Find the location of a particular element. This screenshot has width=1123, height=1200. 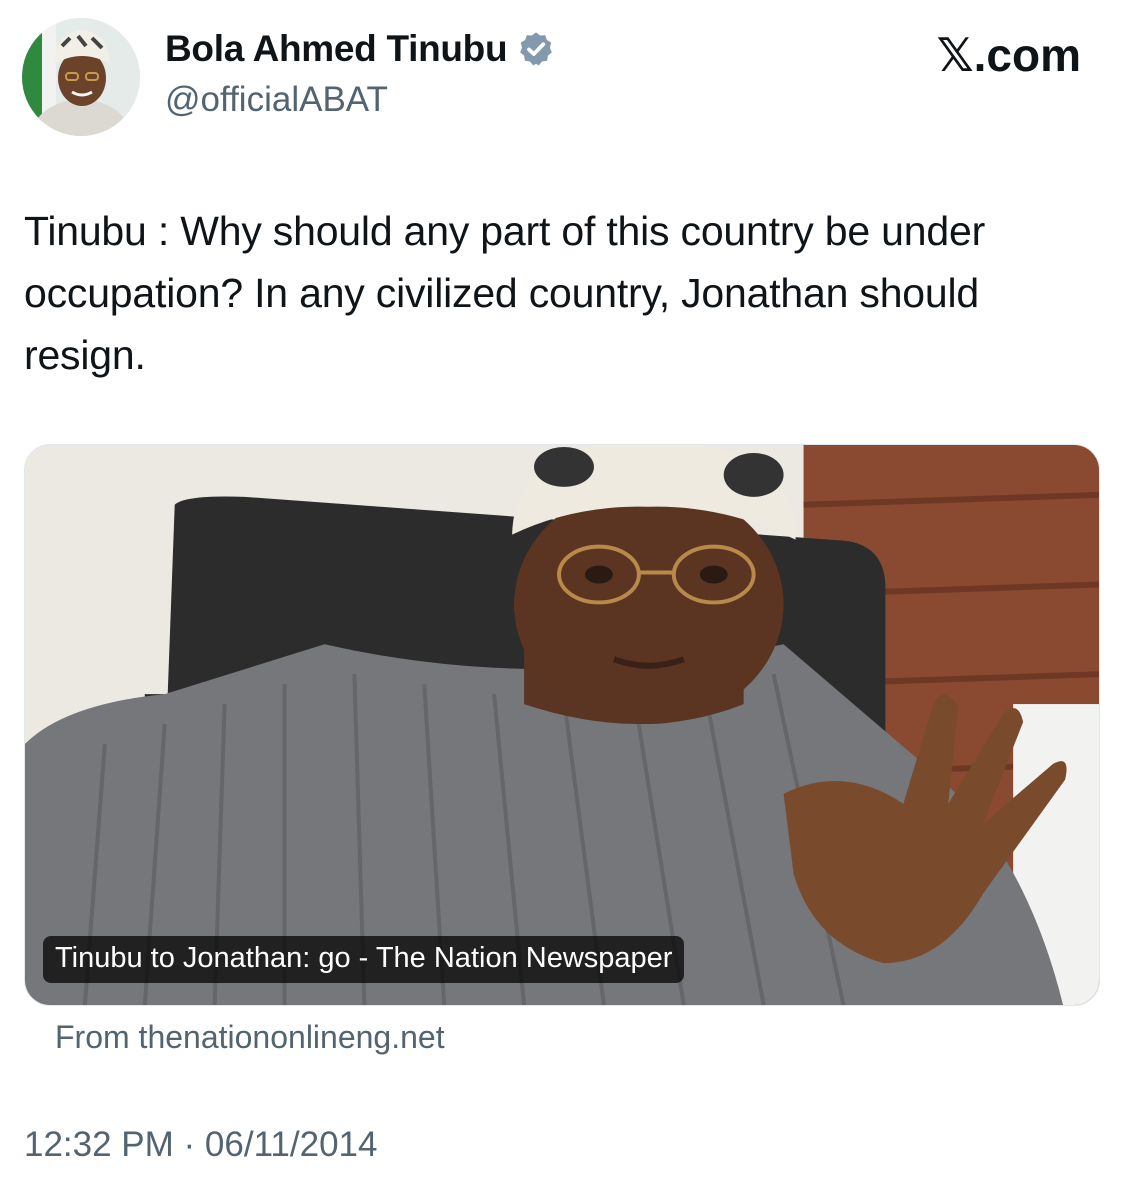

avatar is located at coordinates (81, 77).